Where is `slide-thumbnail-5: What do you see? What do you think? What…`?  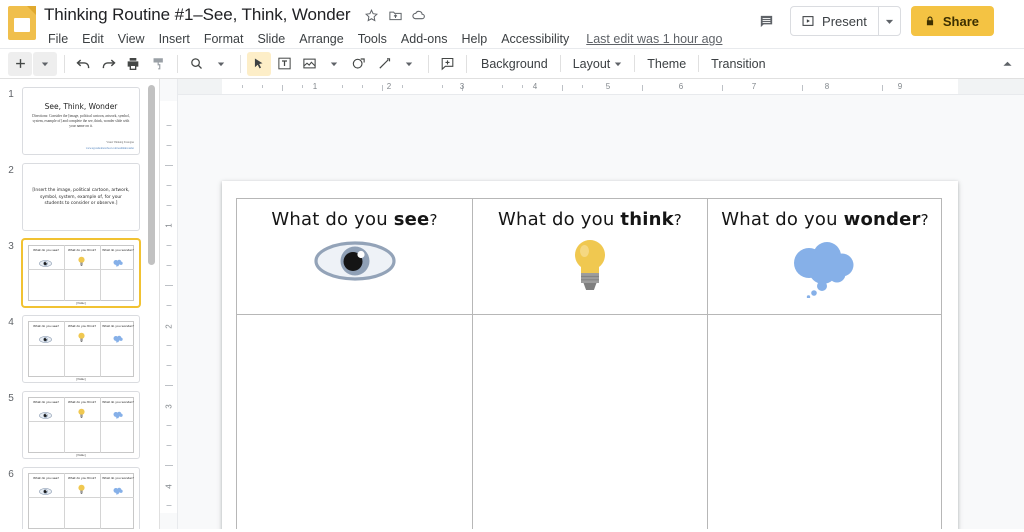 slide-thumbnail-5: What do you see? What do you think? What… is located at coordinates (81, 425).